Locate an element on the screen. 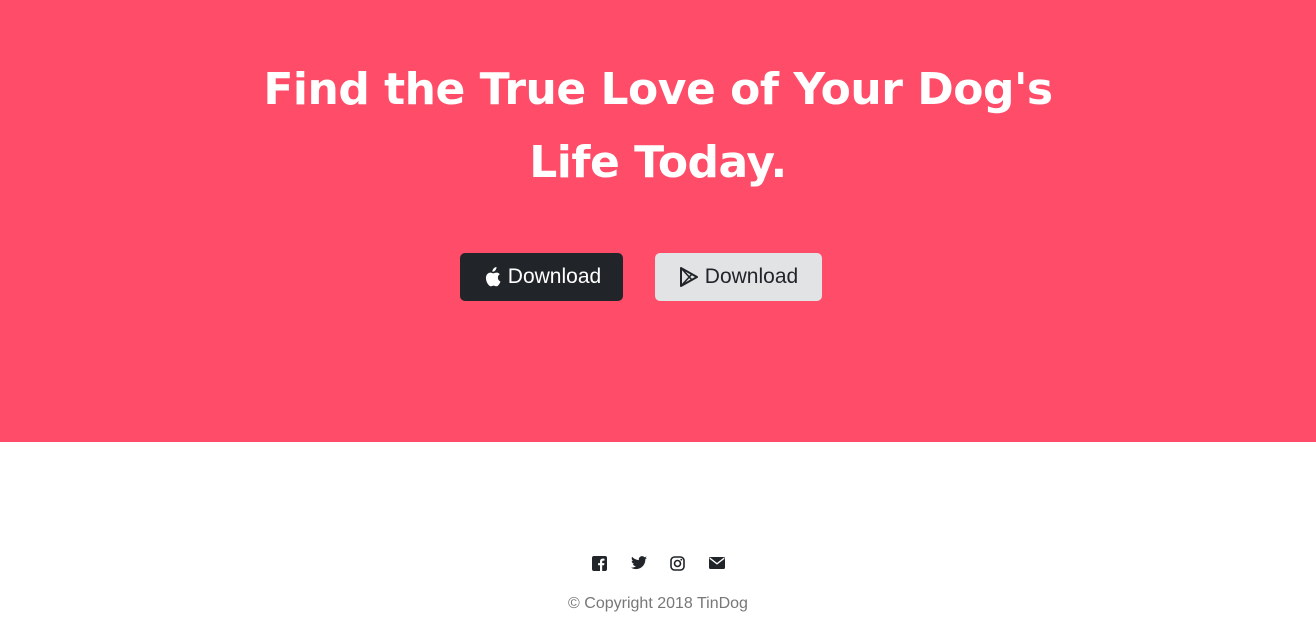 The width and height of the screenshot is (1316, 624). apple-download-label: Download is located at coordinates (554, 276).